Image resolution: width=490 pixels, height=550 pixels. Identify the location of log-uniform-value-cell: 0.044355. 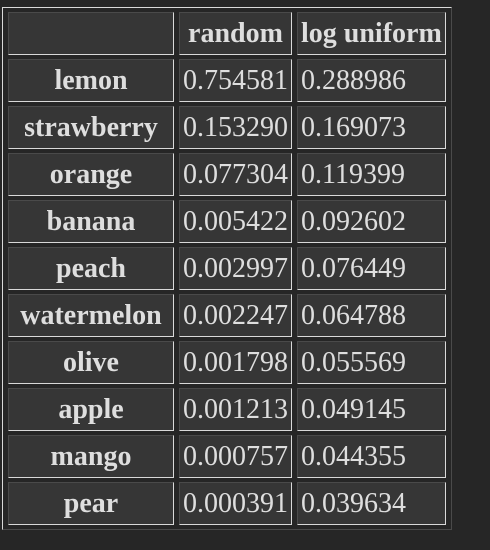
(371, 456).